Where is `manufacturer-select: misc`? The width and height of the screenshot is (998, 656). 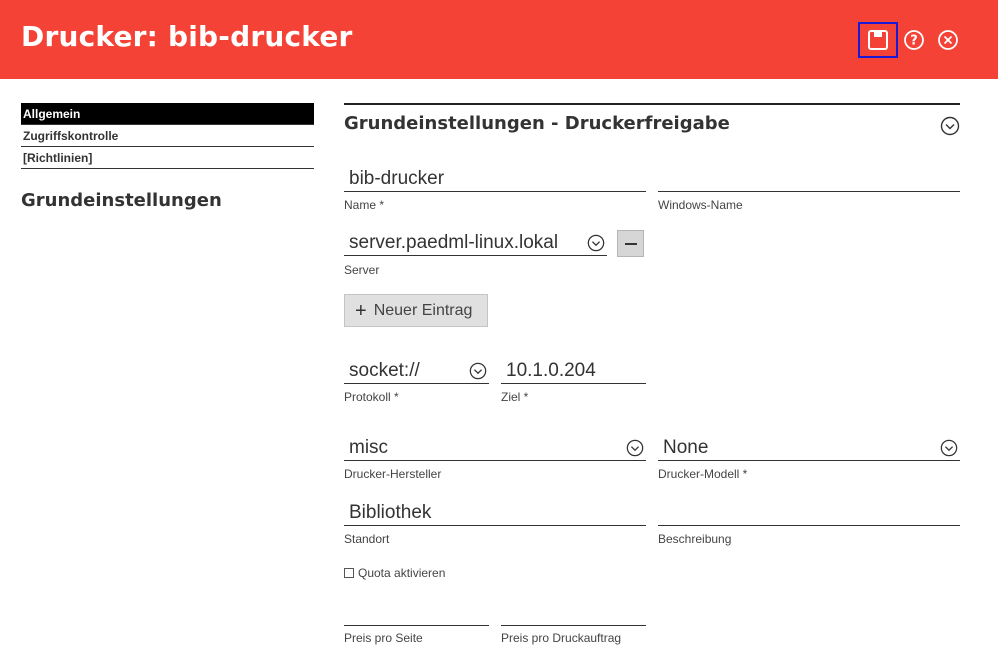 manufacturer-select: misc is located at coordinates (495, 449).